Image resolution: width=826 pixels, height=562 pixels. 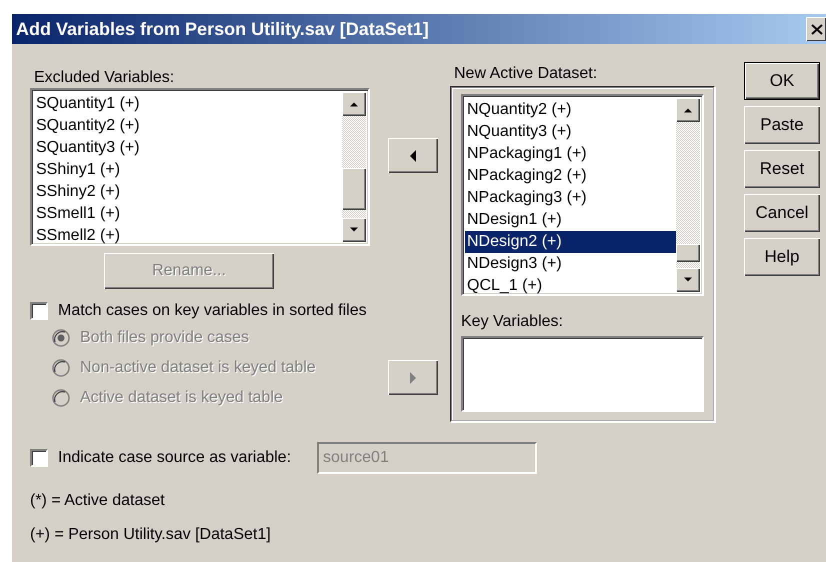 What do you see at coordinates (570, 286) in the screenshot?
I see `list-item: QCL_1 (+)` at bounding box center [570, 286].